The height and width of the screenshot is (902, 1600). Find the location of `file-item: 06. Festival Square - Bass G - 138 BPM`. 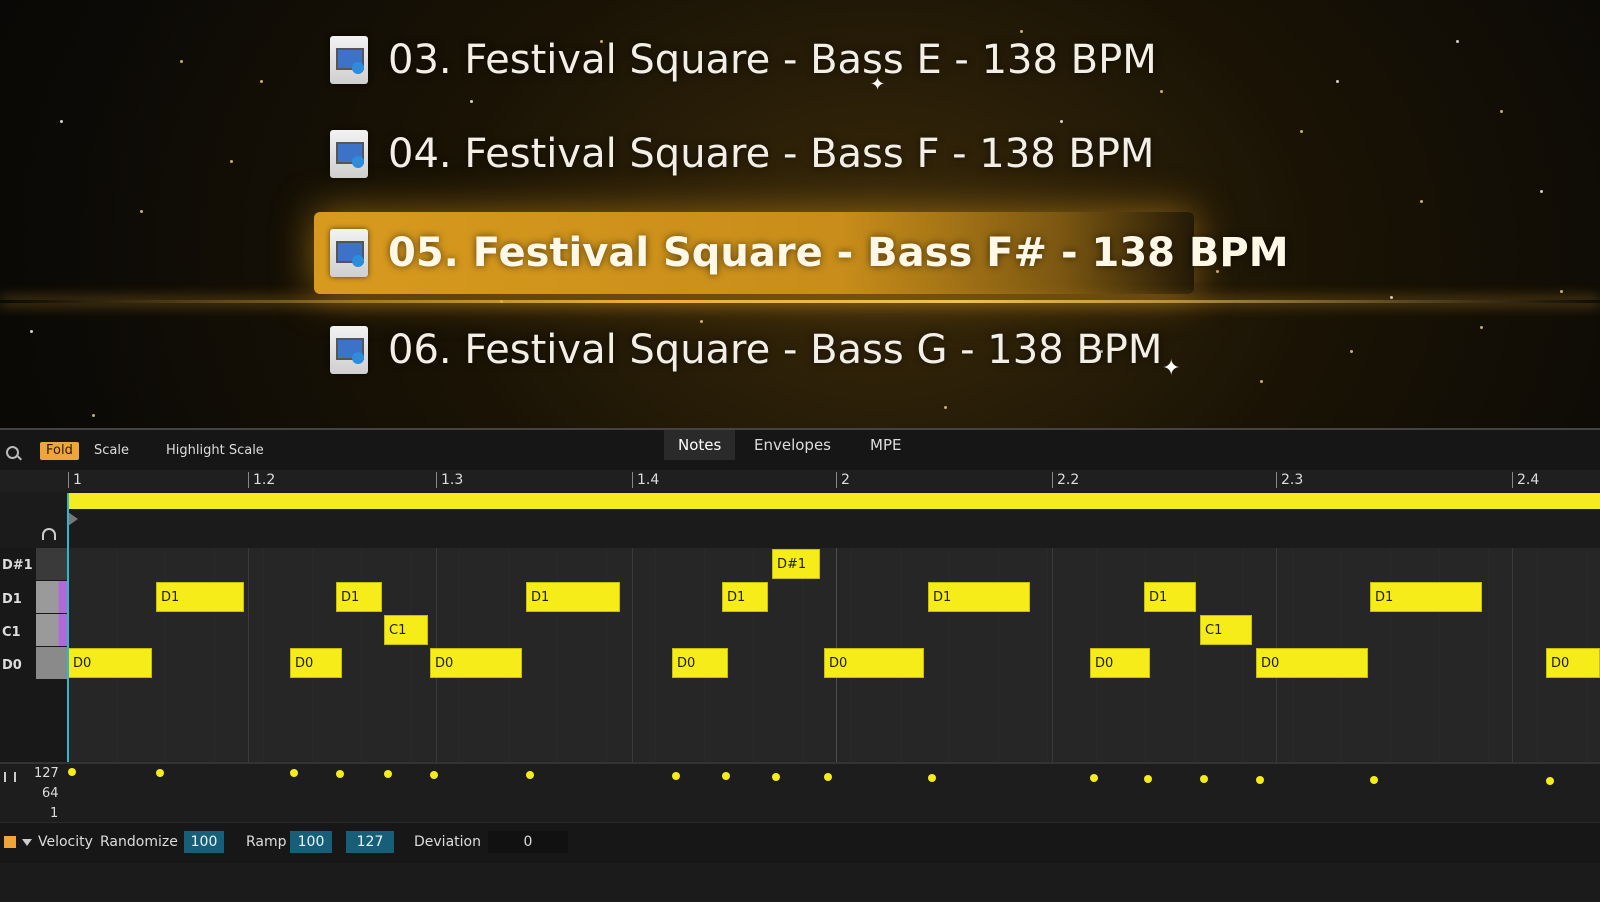

file-item: 06. Festival Square - Bass G - 138 BPM is located at coordinates (746, 350).